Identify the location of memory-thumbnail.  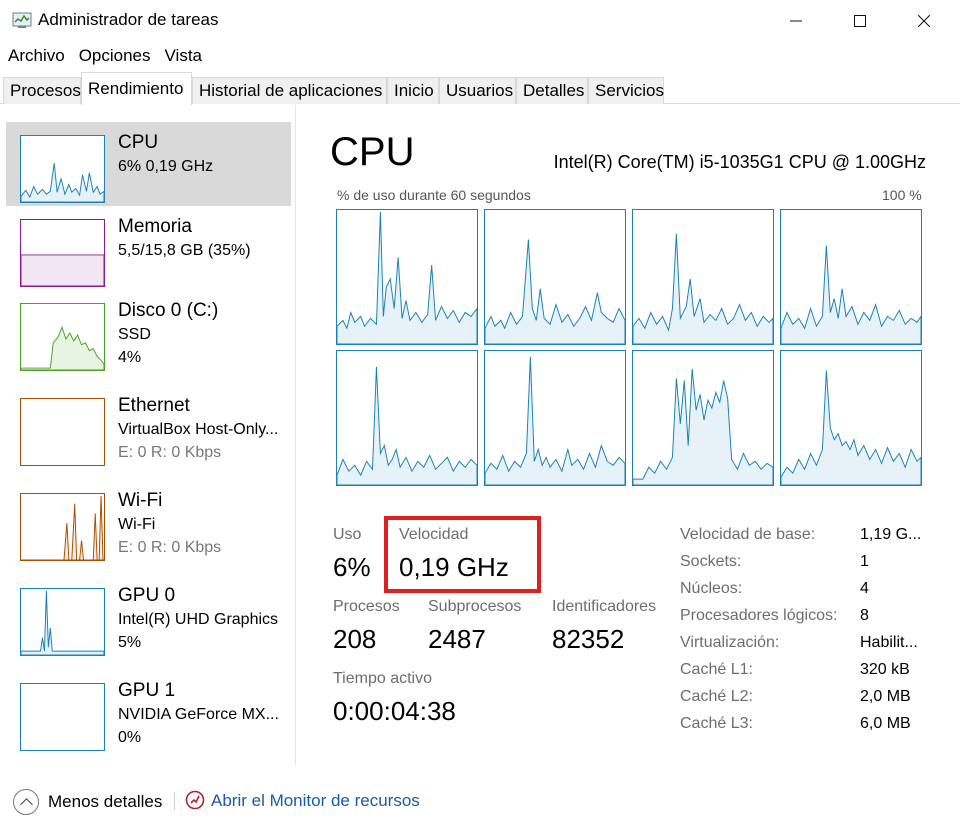
(62, 253).